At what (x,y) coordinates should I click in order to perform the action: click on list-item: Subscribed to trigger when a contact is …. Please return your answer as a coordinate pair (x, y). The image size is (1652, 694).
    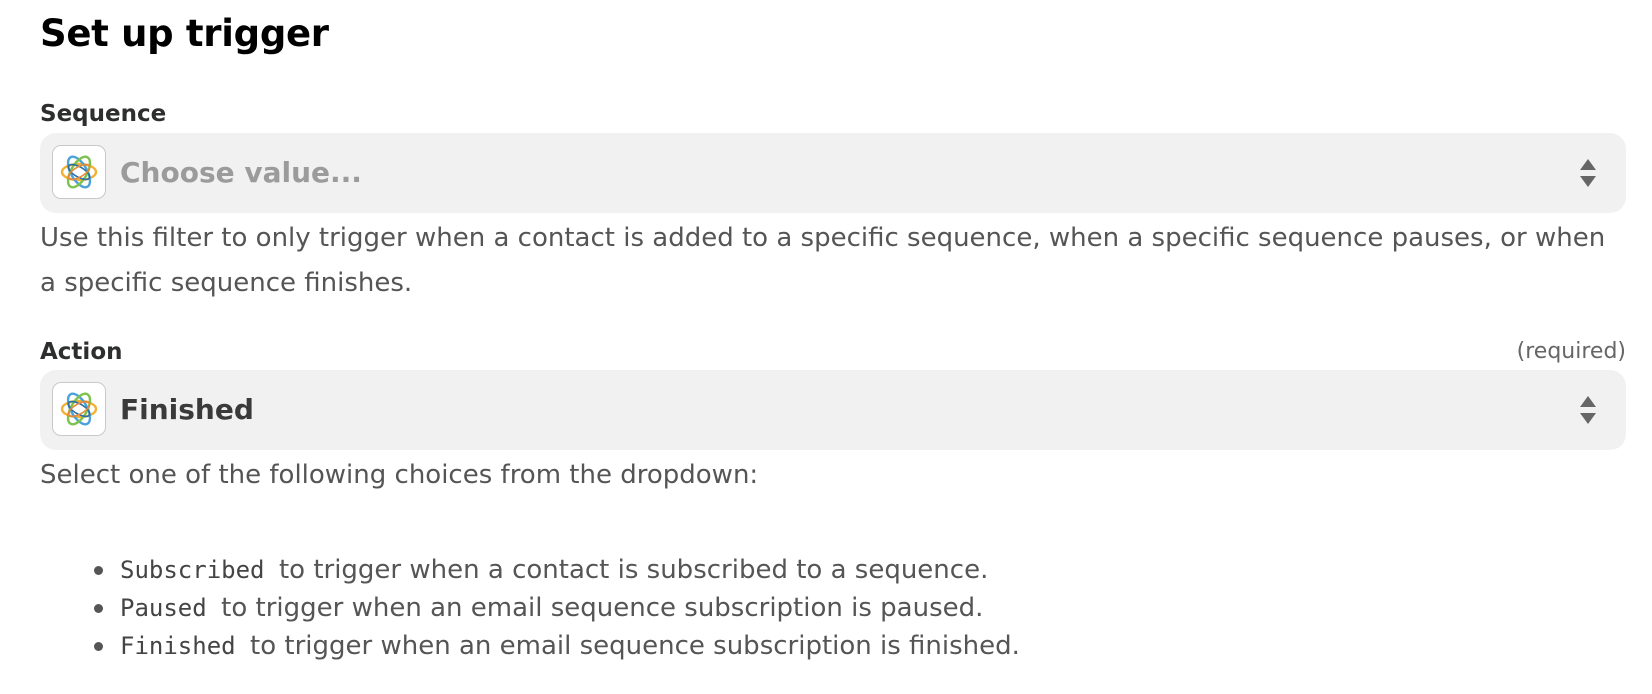
    Looking at the image, I should click on (833, 570).